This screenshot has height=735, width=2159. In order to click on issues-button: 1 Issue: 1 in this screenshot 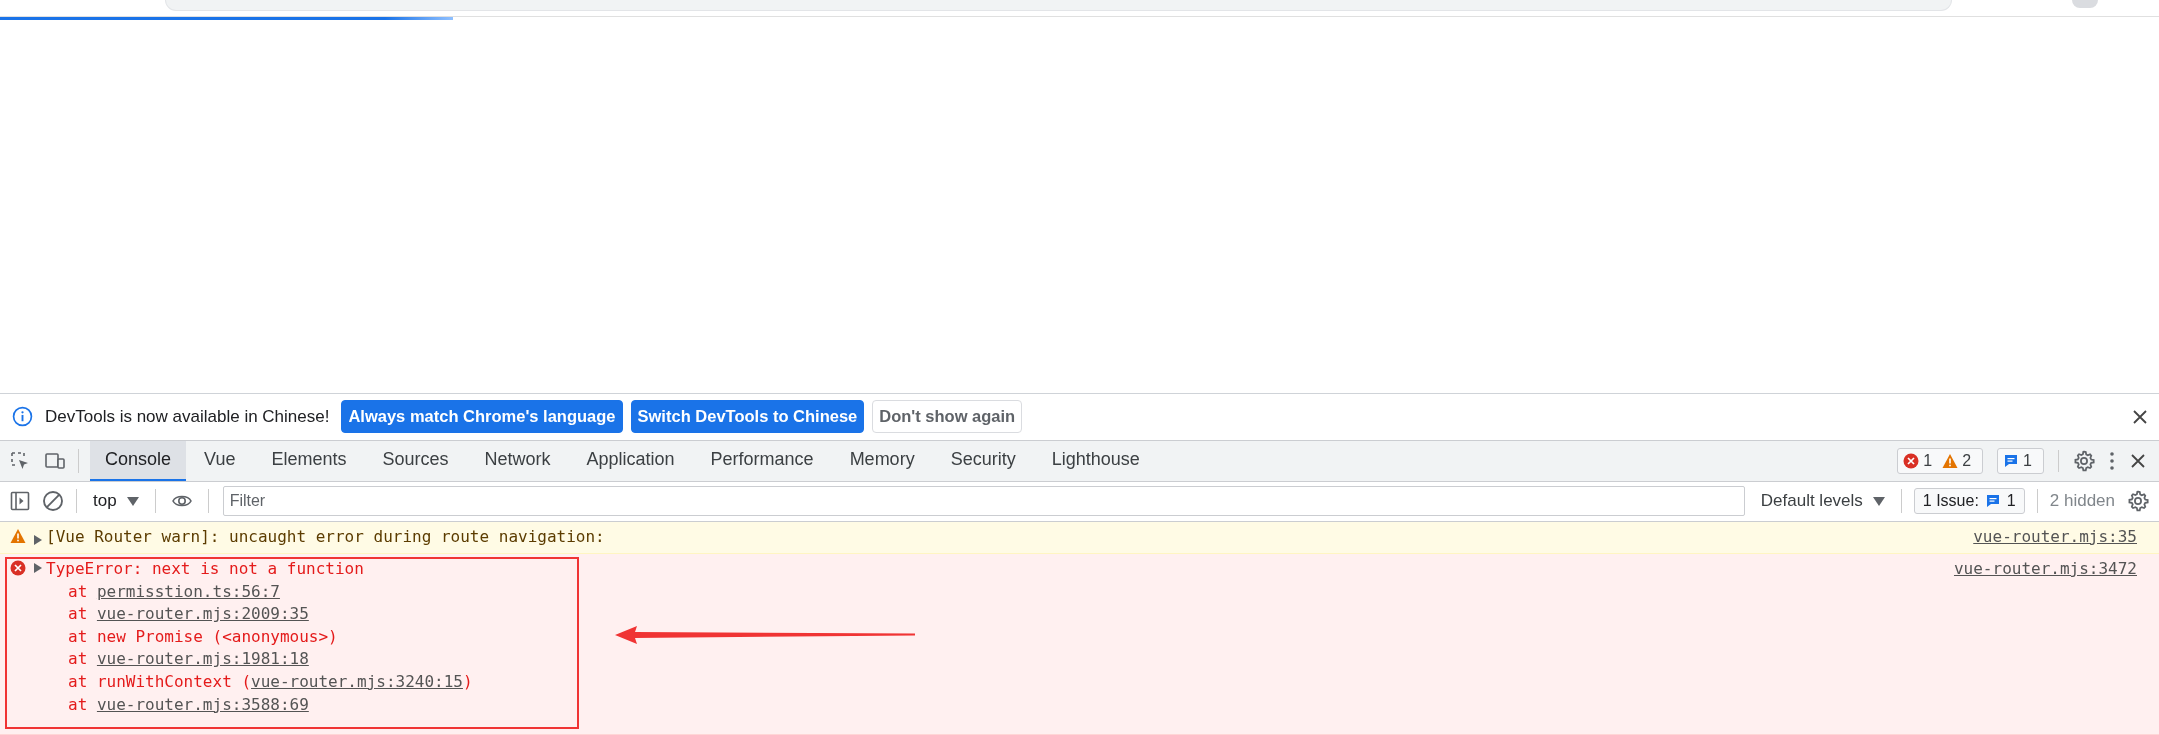, I will do `click(1969, 501)`.